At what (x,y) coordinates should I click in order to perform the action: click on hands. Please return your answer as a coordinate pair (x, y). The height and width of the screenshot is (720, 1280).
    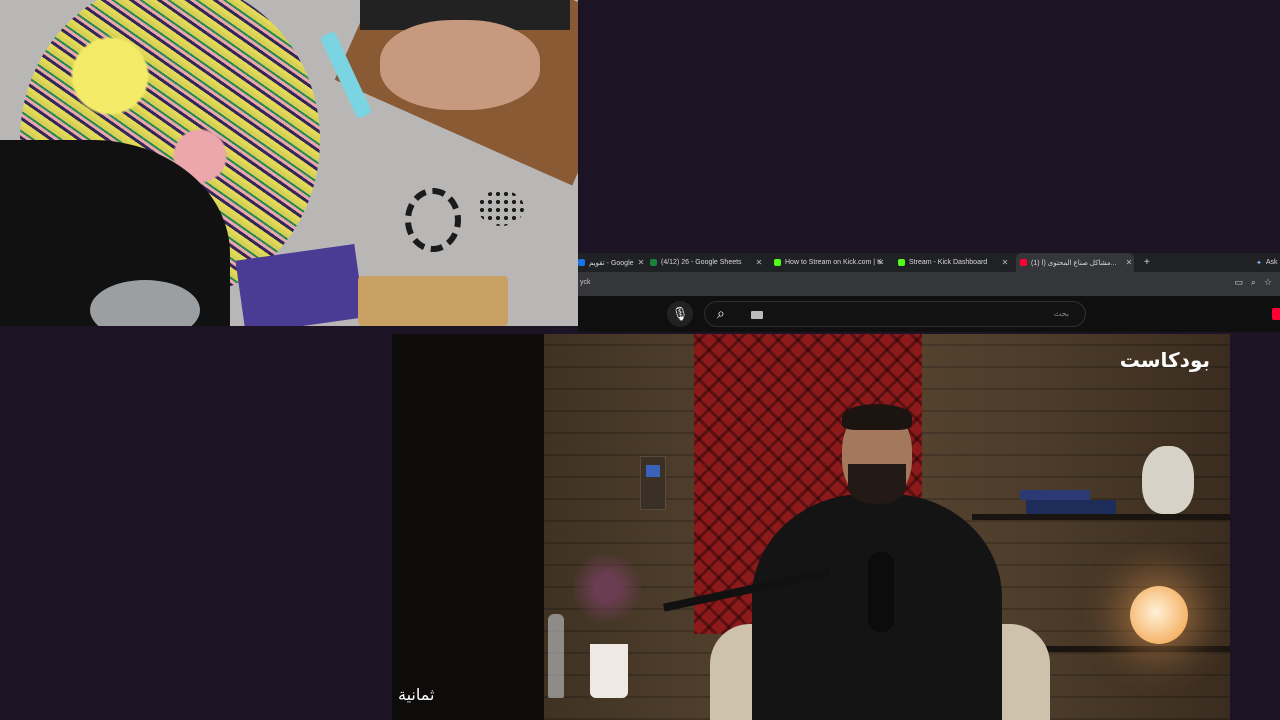
    Looking at the image, I should click on (460, 65).